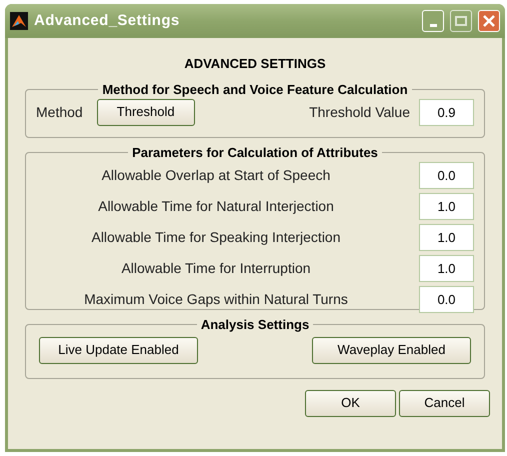  Describe the element at coordinates (145, 112) in the screenshot. I see `method-button: Threshold` at that location.